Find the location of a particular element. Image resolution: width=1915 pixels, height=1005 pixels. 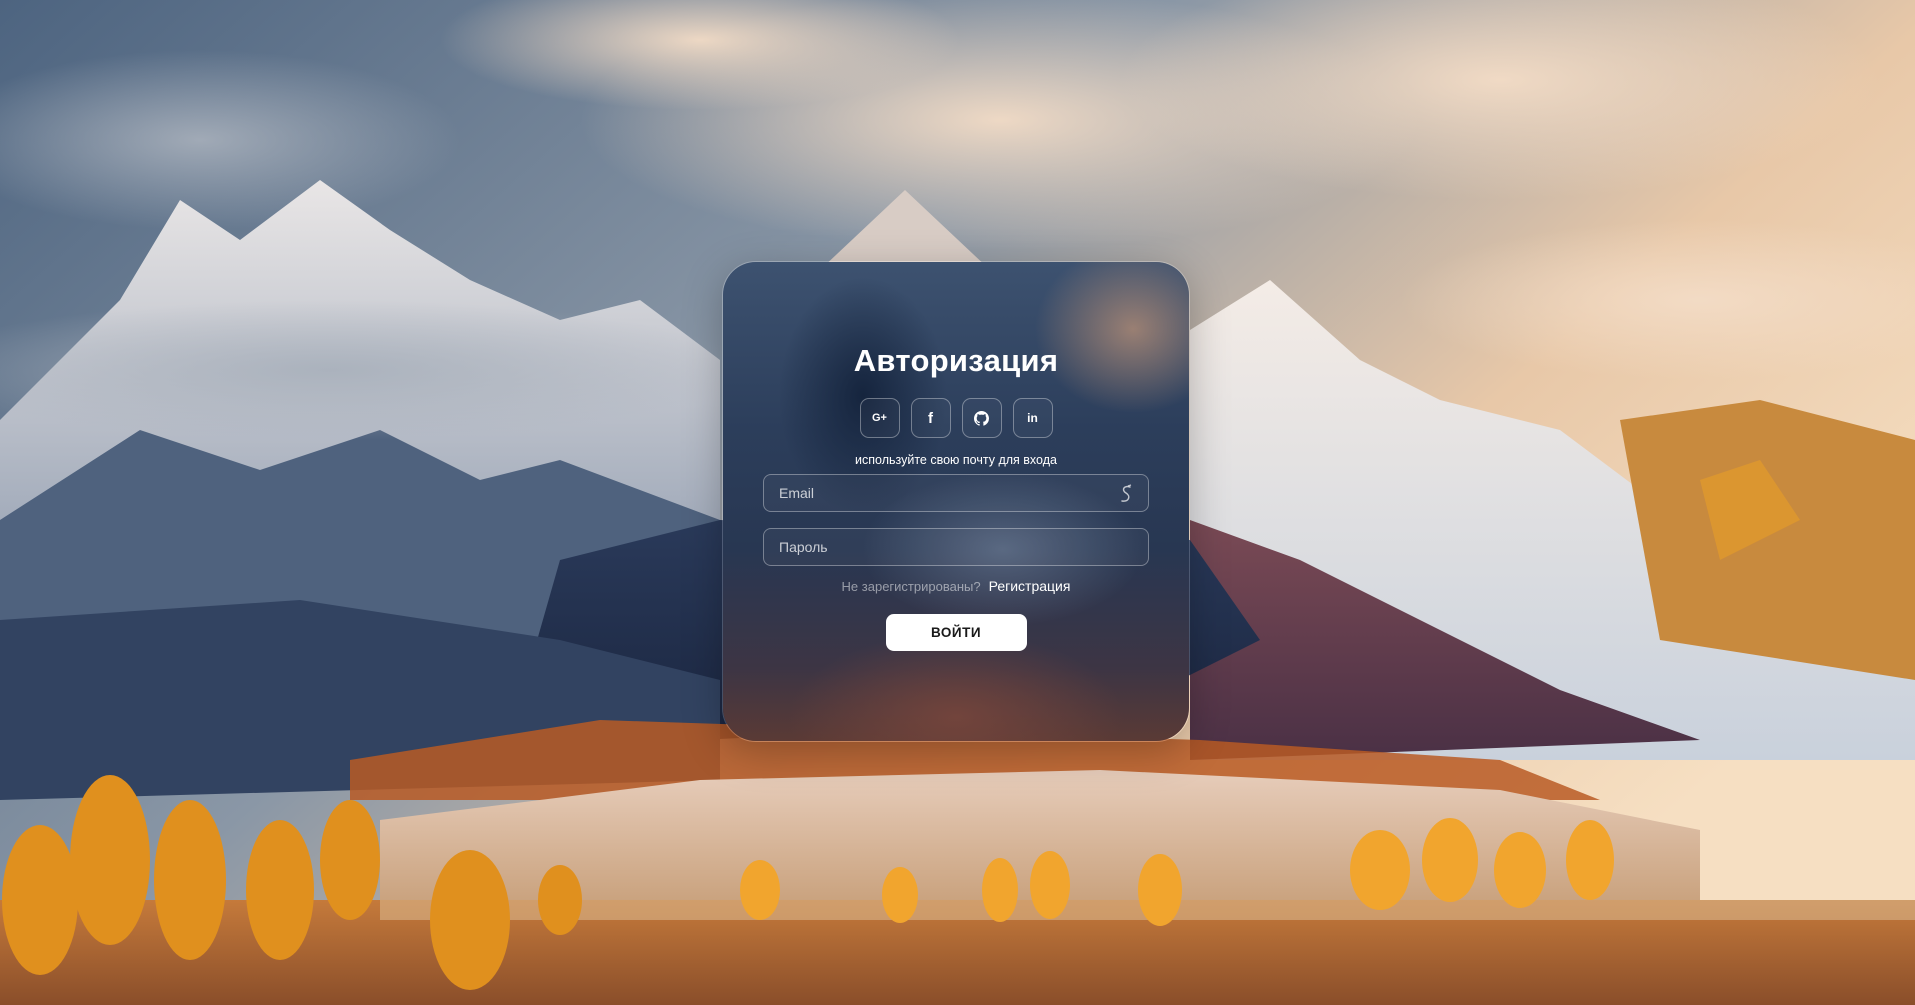

github-button is located at coordinates (981, 418).